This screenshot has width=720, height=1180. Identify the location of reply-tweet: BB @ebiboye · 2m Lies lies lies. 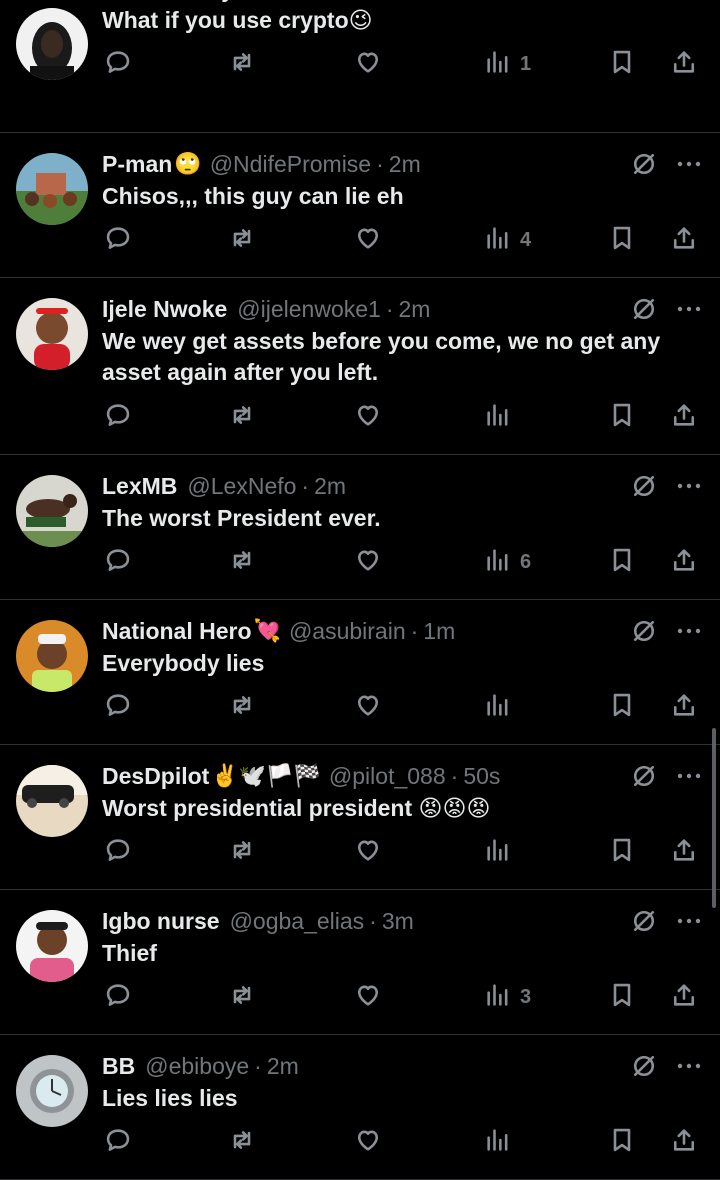
(360, 1107).